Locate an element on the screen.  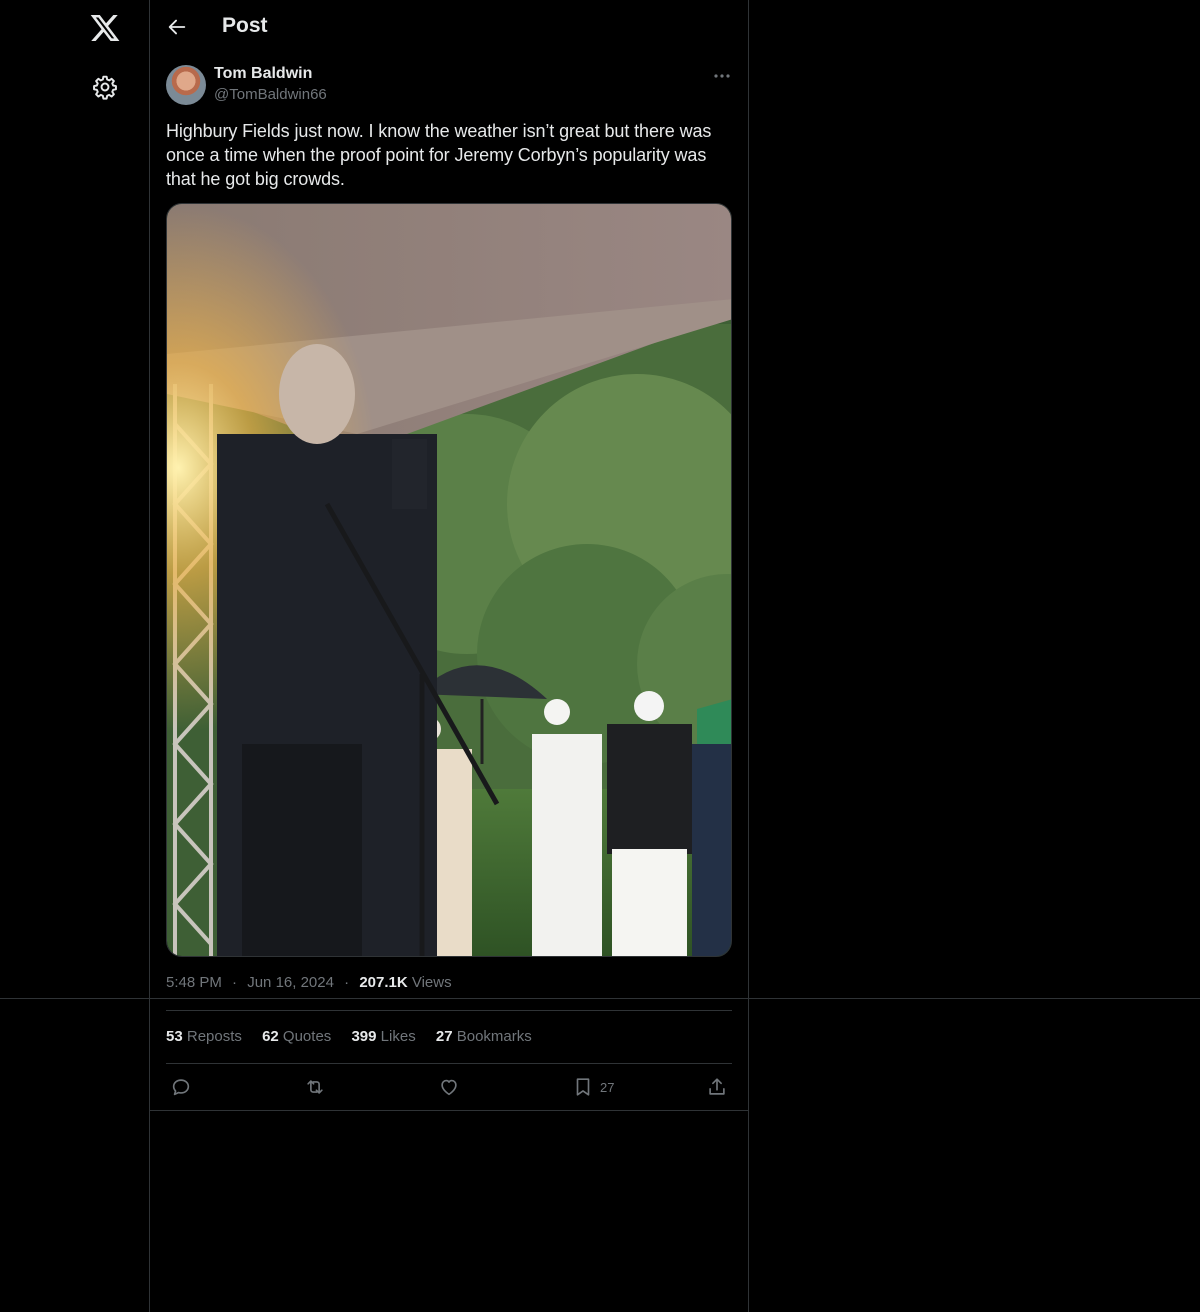
bookmark-icon is located at coordinates (583, 1087).